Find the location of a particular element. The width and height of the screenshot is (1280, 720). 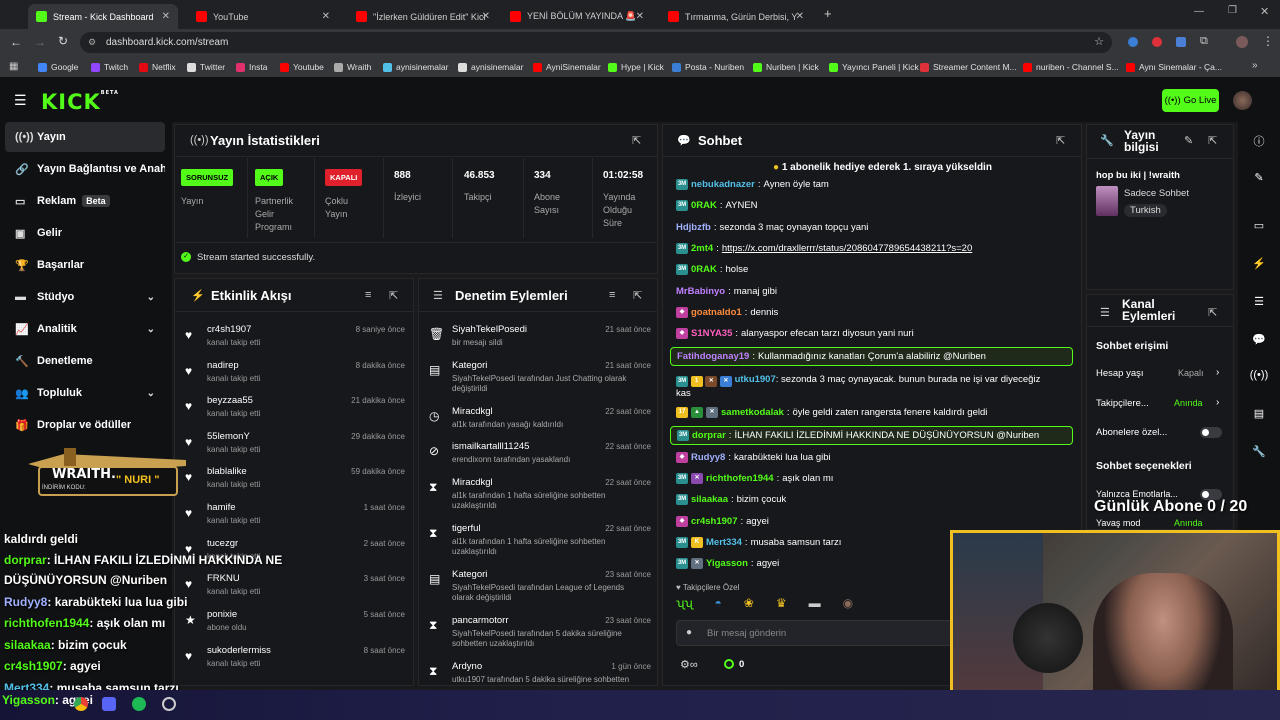

emote-icon: ◓ is located at coordinates (718, 605).